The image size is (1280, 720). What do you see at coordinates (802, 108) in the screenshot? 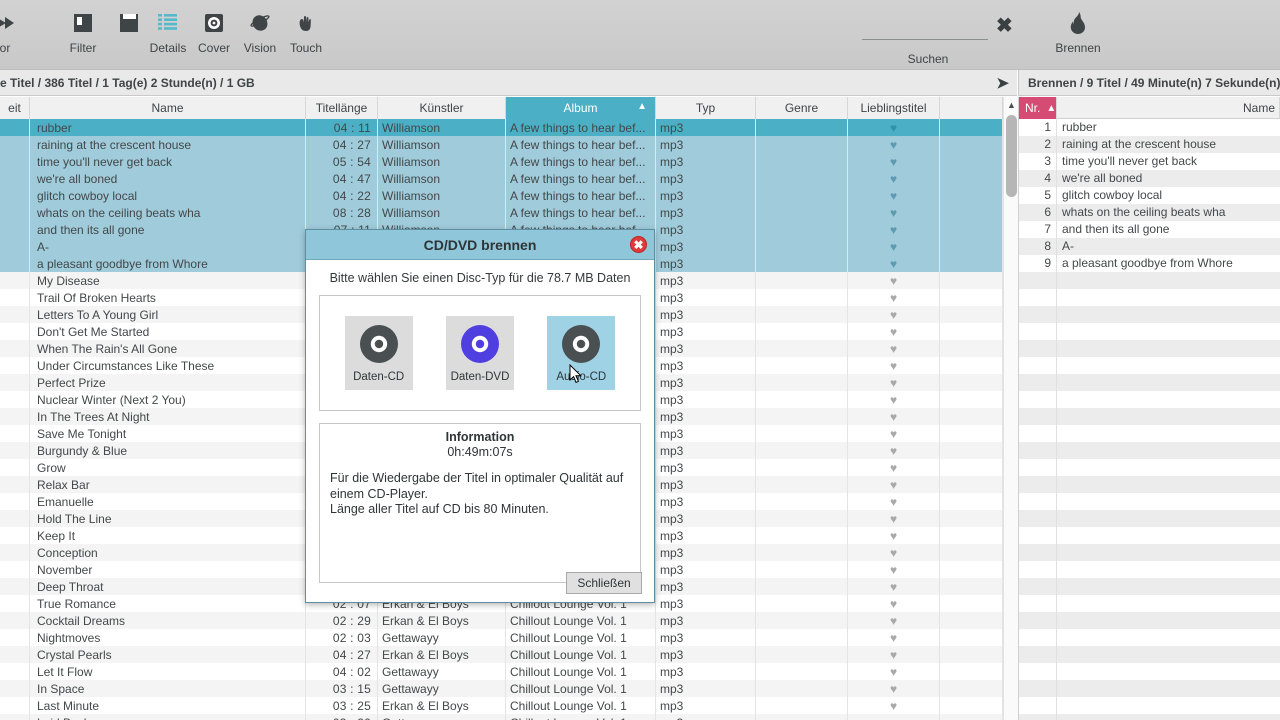
I see `column-header-genre: Genre` at bounding box center [802, 108].